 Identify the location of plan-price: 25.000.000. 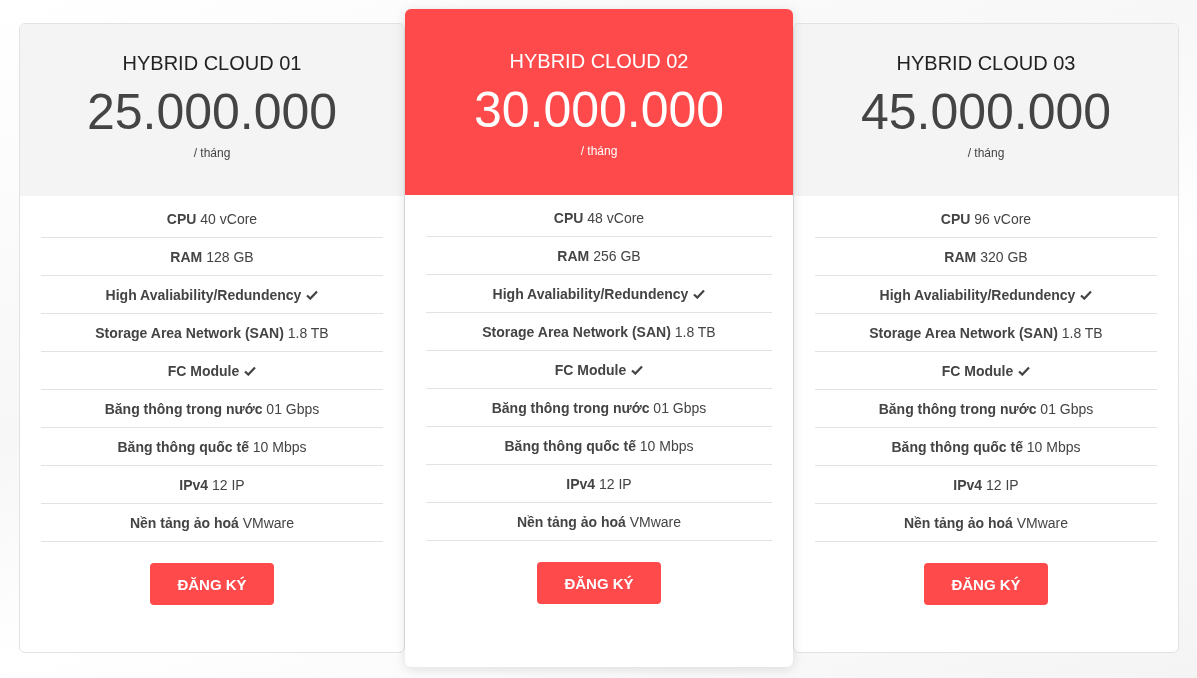
(212, 112).